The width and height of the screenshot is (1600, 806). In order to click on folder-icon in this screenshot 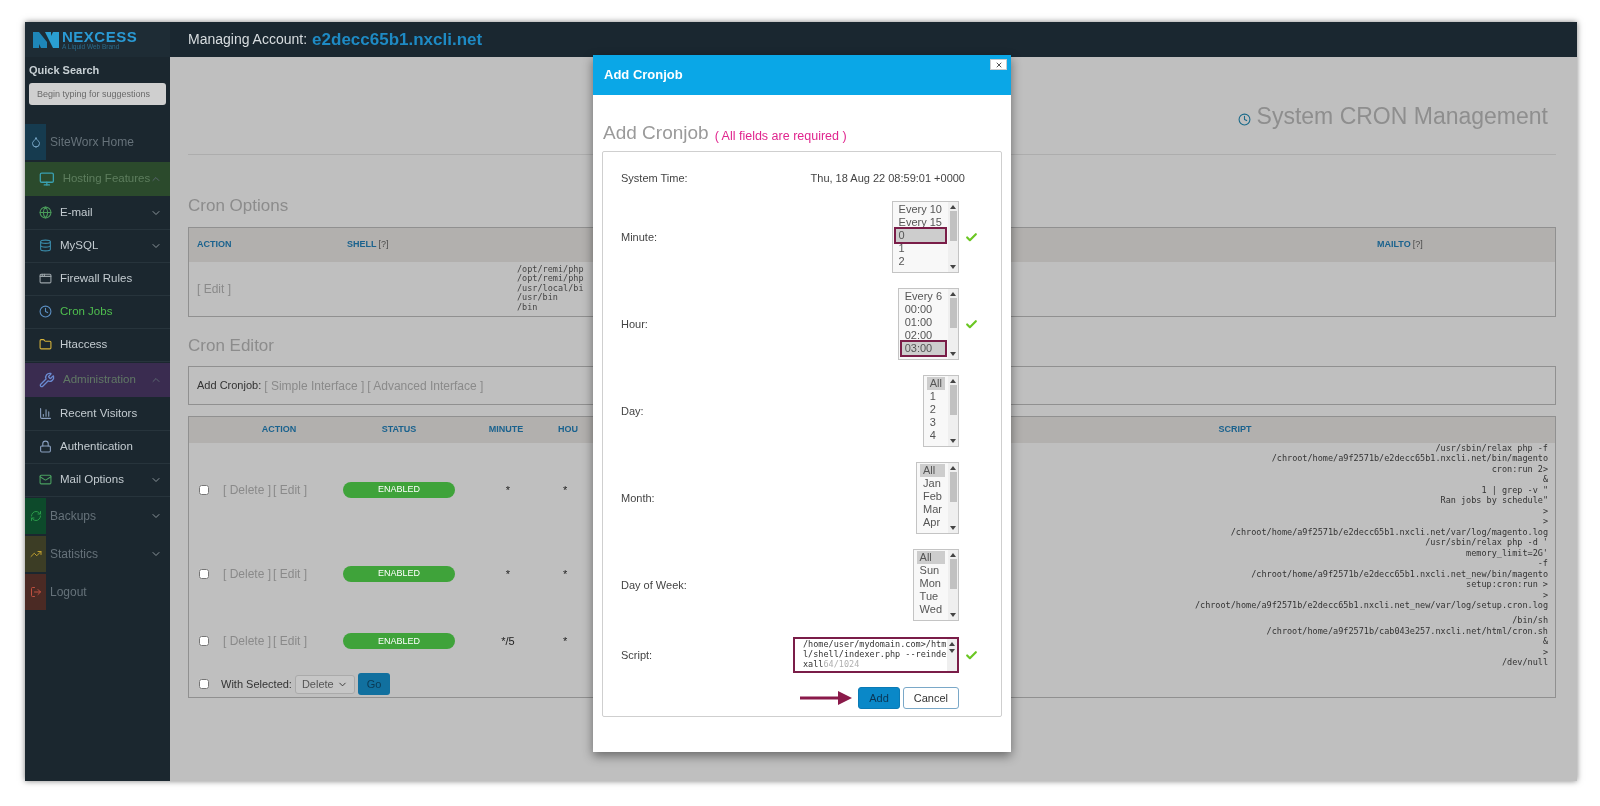, I will do `click(45, 344)`.